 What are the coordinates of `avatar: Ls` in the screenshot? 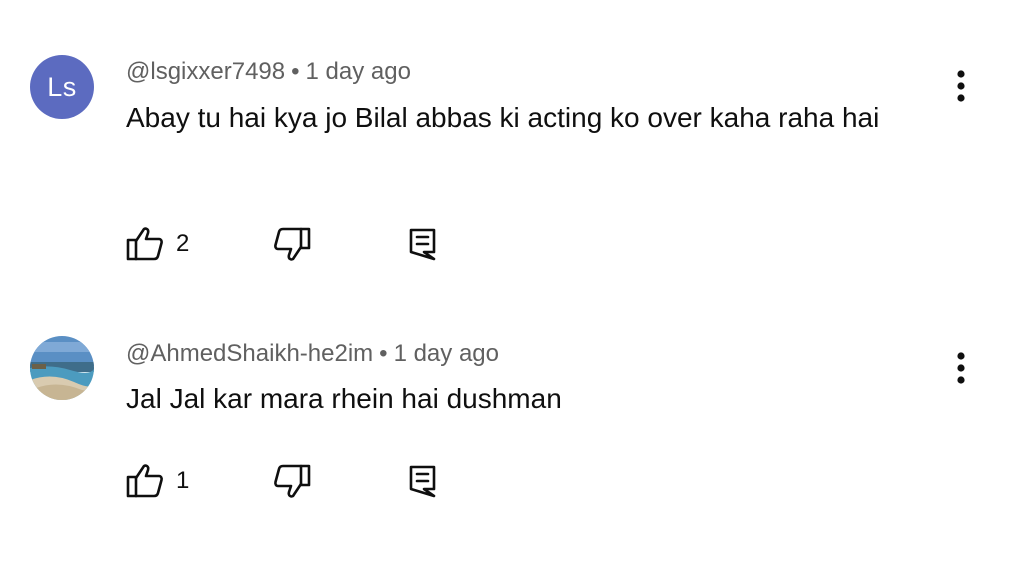 It's located at (62, 87).